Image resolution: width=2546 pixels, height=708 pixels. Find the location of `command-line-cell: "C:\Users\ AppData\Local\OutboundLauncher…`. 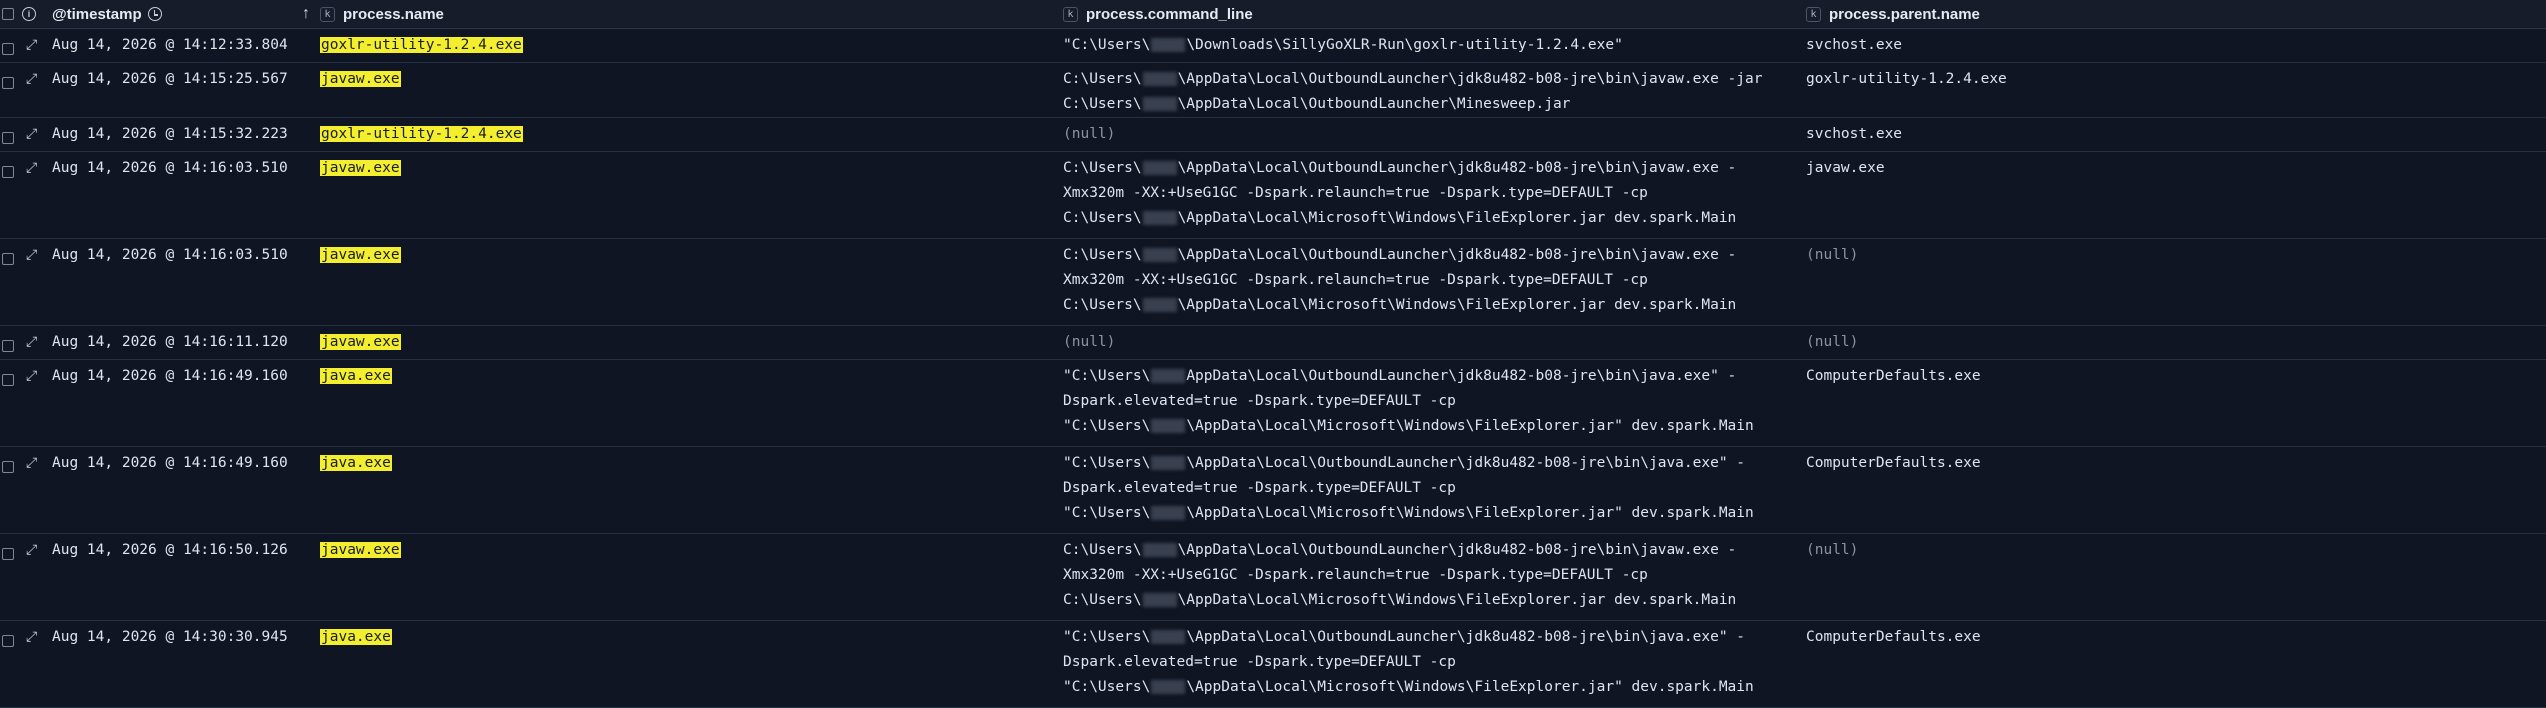

command-line-cell: "C:\Users\ AppData\Local\OutboundLauncher… is located at coordinates (1434, 399).